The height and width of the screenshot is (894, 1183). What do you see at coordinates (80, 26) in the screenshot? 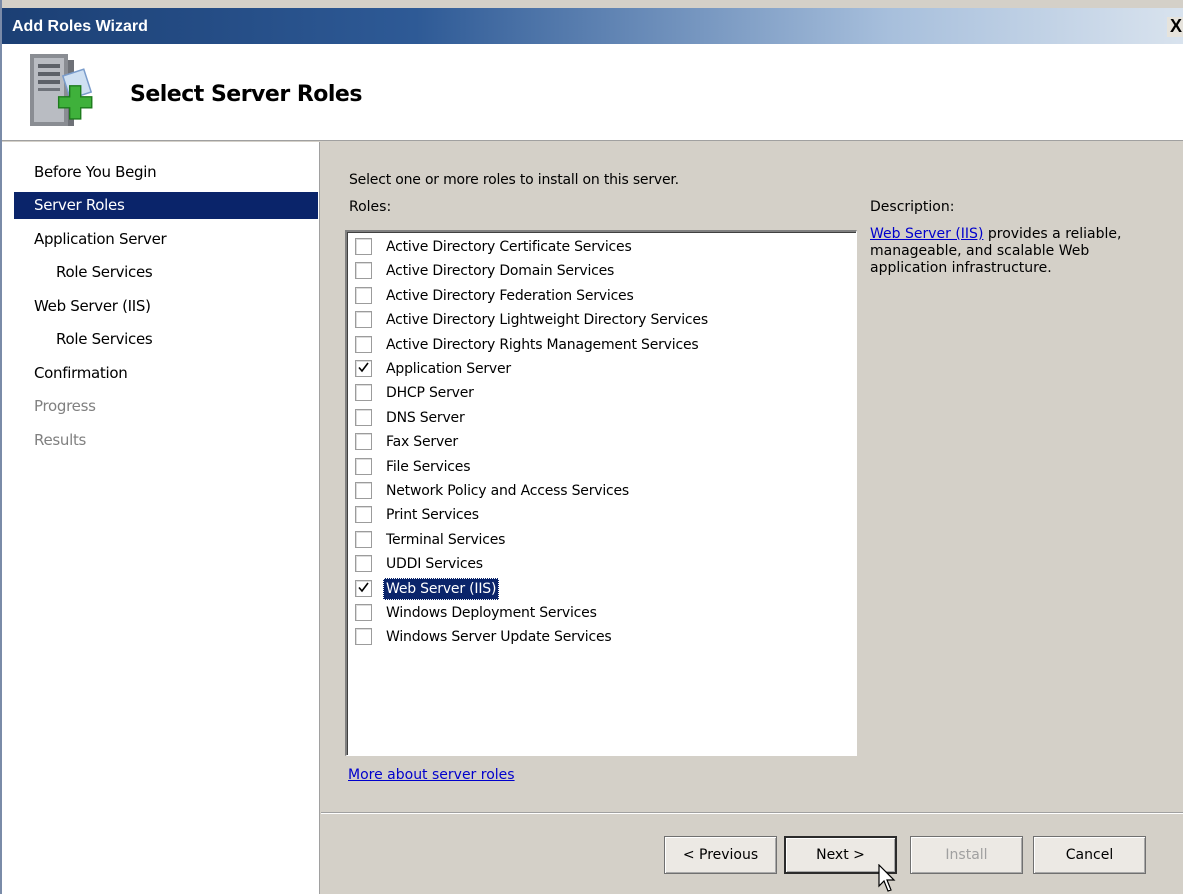
I see `window-title: Add Roles Wizard` at bounding box center [80, 26].